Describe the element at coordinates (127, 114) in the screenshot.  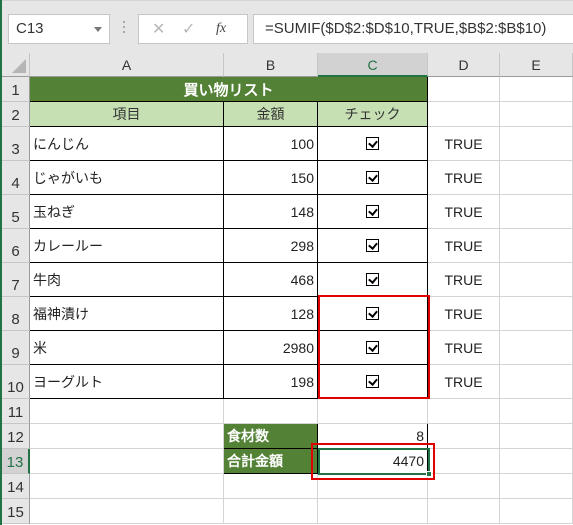
I see `column-label-item: 項目` at that location.